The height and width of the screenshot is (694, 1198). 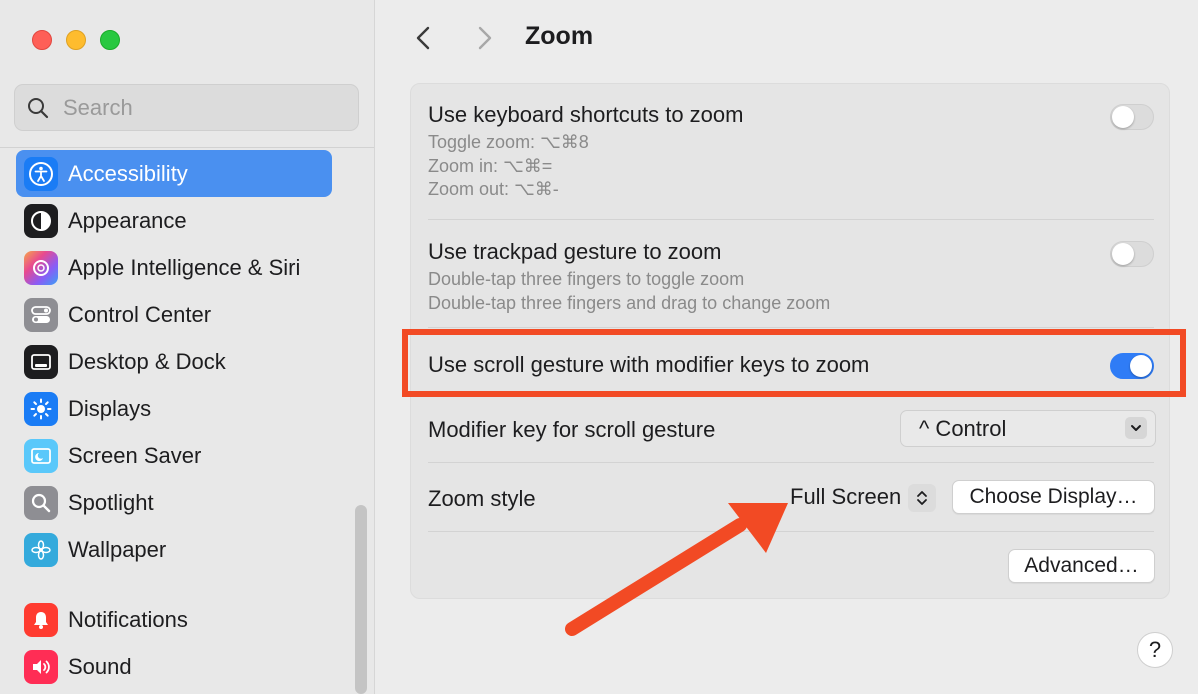 I want to click on keyboard-shortcuts-label: Use keyboard shortcuts to zoom, so click(x=586, y=114).